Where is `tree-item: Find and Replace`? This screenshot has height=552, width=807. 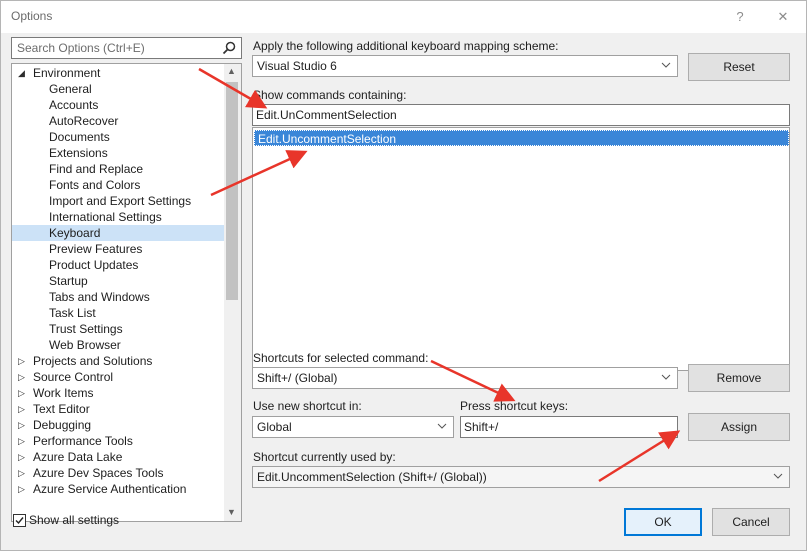 tree-item: Find and Replace is located at coordinates (118, 169).